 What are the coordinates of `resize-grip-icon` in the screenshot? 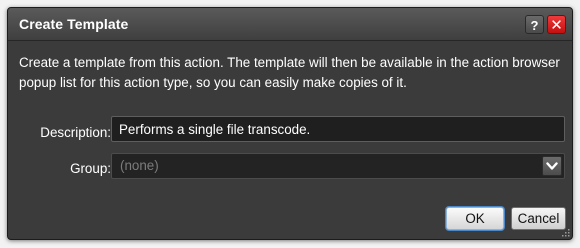 It's located at (565, 232).